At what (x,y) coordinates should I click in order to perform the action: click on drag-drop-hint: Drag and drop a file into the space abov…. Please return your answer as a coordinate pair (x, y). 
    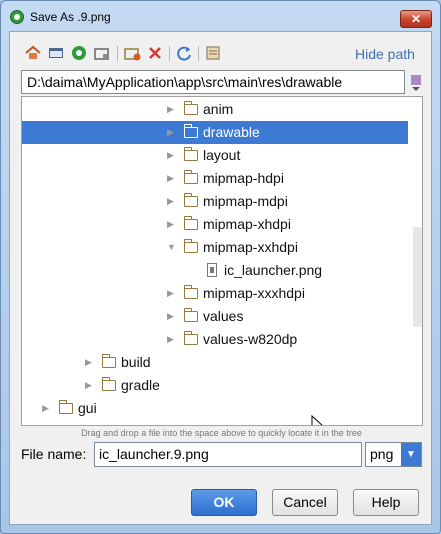
    Looking at the image, I should click on (221, 433).